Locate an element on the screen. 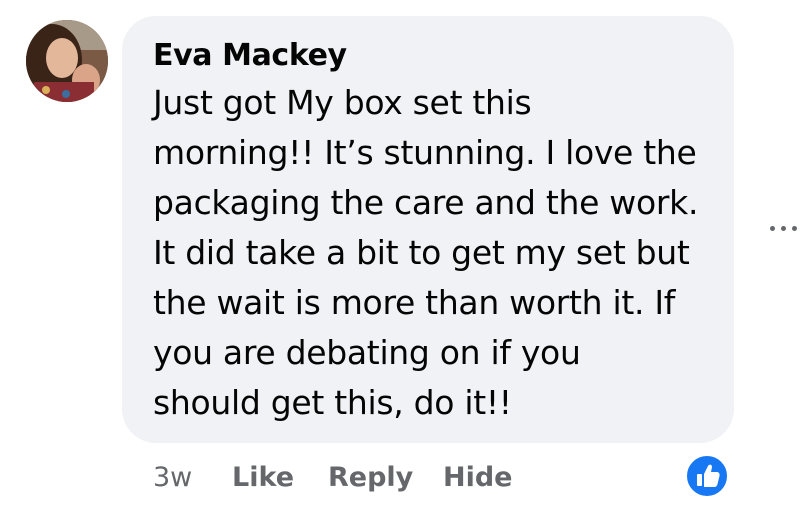  like-reaction-badge is located at coordinates (707, 476).